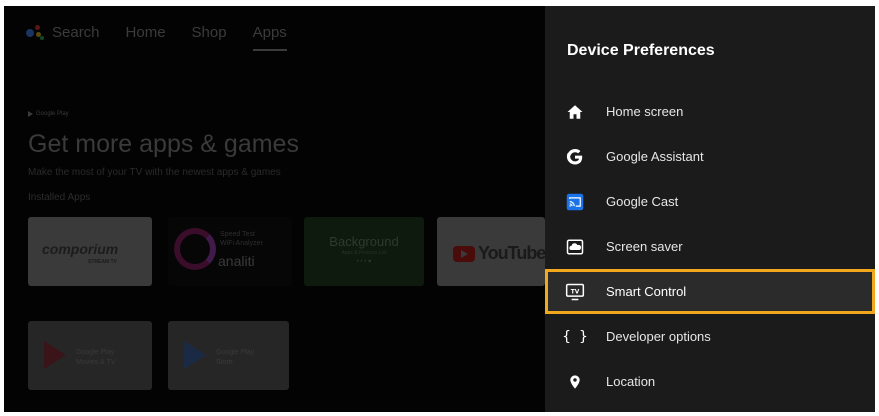 The width and height of the screenshot is (879, 416). What do you see at coordinates (76, 32) in the screenshot?
I see `nav-search: Search` at bounding box center [76, 32].